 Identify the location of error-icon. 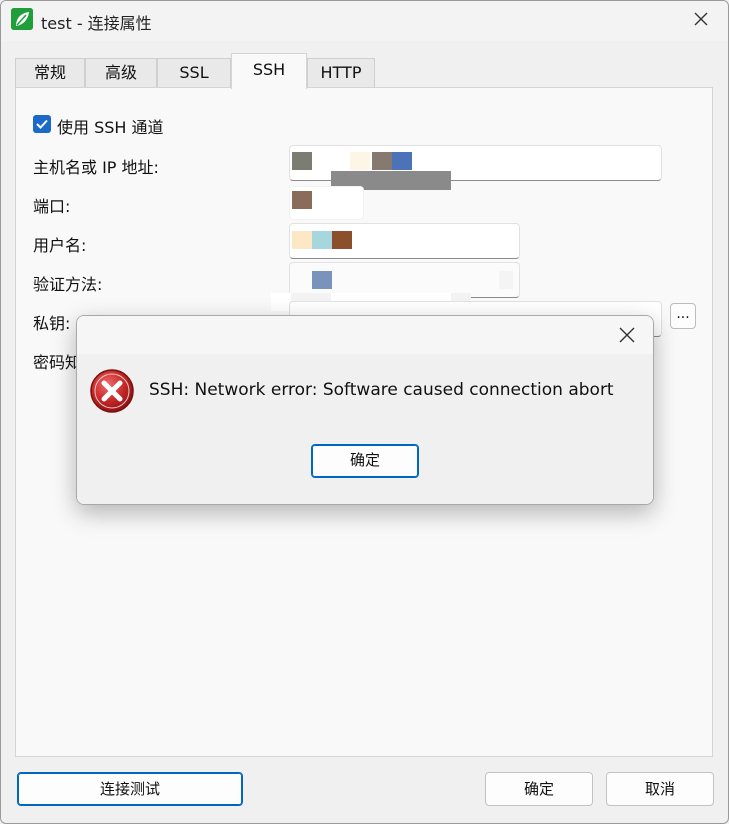
(112, 391).